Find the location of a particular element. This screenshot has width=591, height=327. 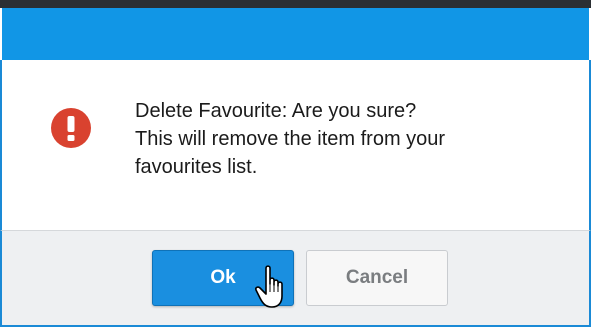

message-line-3: favourites list. is located at coordinates (196, 167).